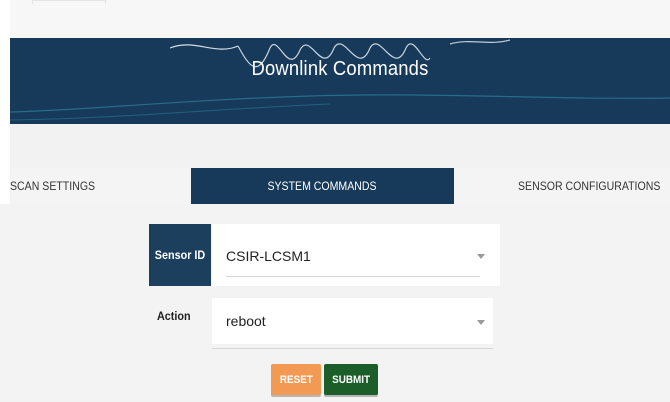 The width and height of the screenshot is (670, 402). What do you see at coordinates (356, 255) in the screenshot?
I see `sensor-id-select: CSIR-LCSM1` at bounding box center [356, 255].